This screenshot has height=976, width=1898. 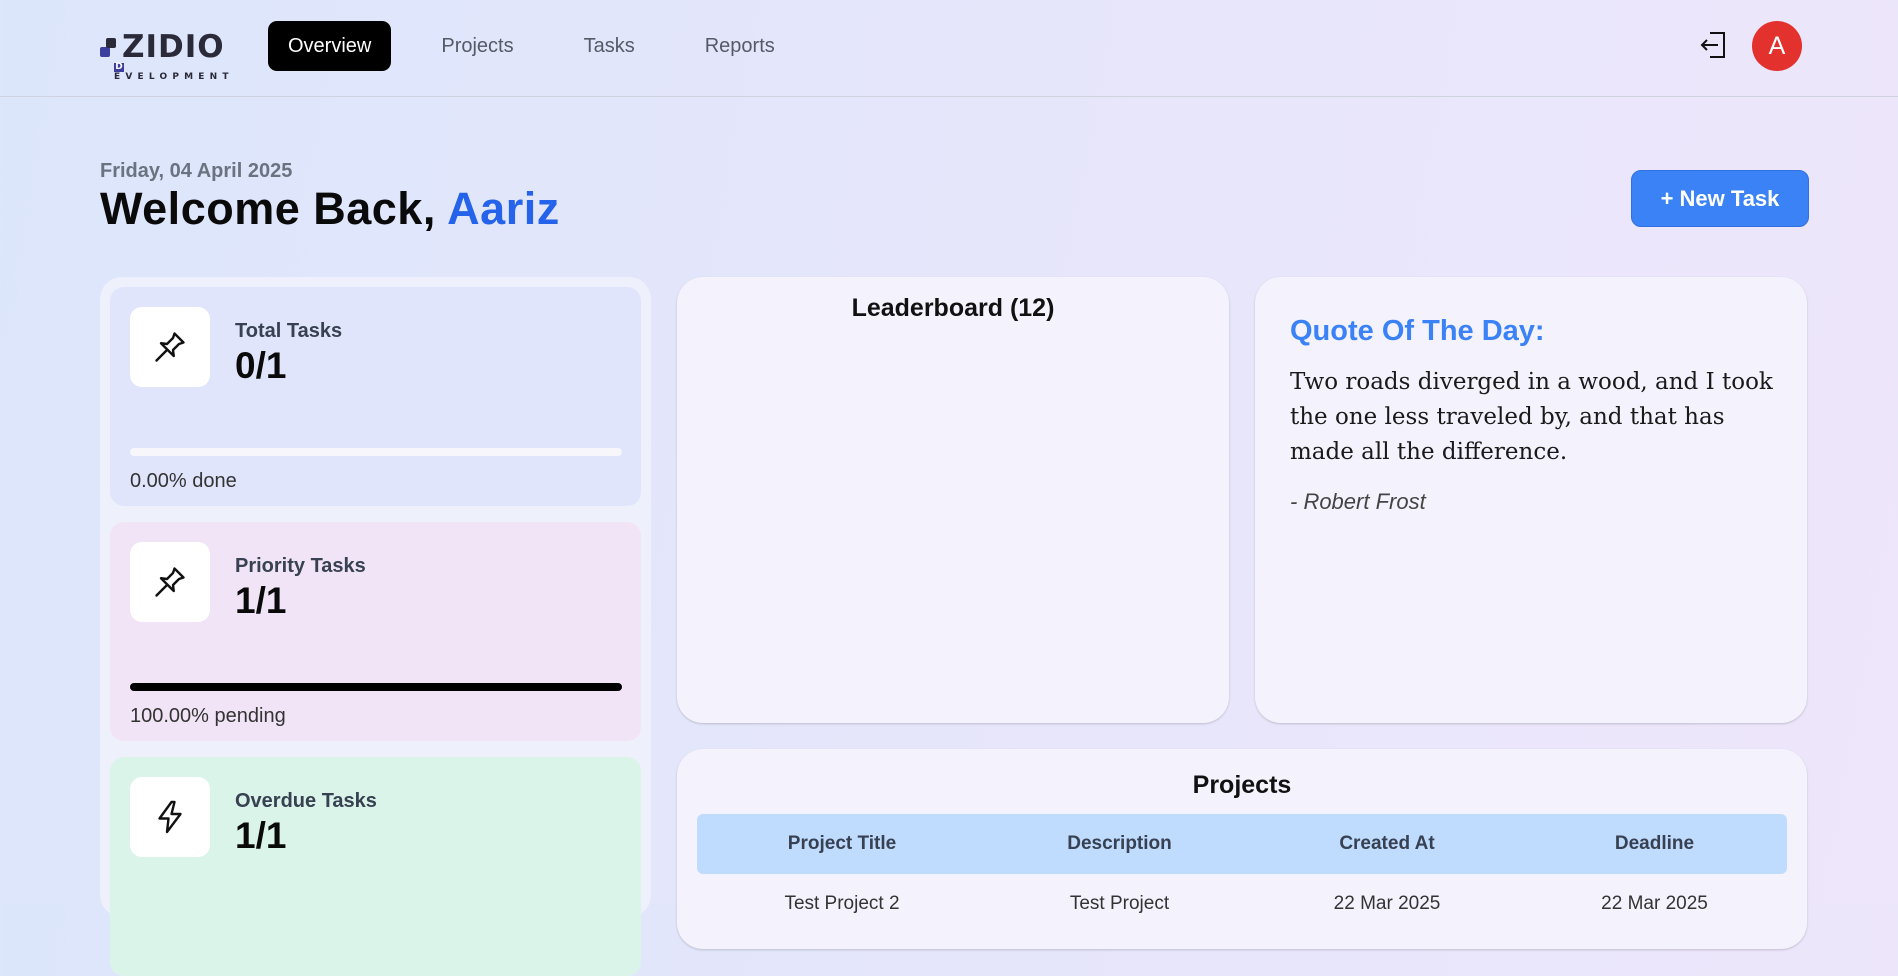 I want to click on nav-tasks: Tasks, so click(x=609, y=46).